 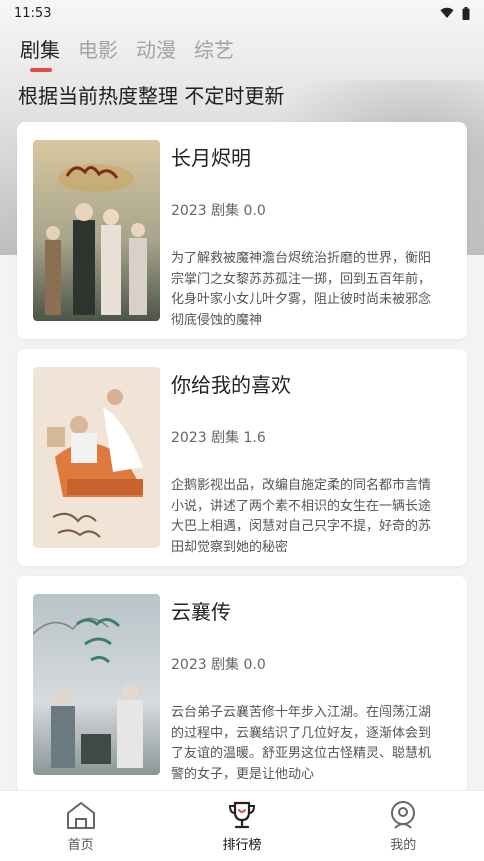 What do you see at coordinates (242, 13) in the screenshot?
I see `status-bar: 11:53` at bounding box center [242, 13].